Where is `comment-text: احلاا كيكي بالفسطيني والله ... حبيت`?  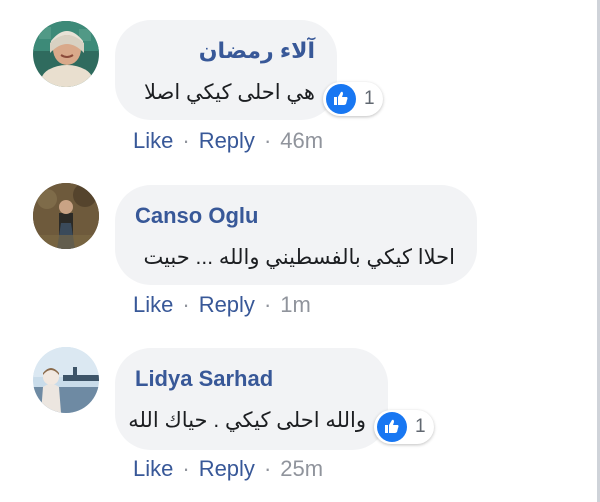
comment-text: احلاا كيكي بالفسطيني والله ... حبيت is located at coordinates (299, 257).